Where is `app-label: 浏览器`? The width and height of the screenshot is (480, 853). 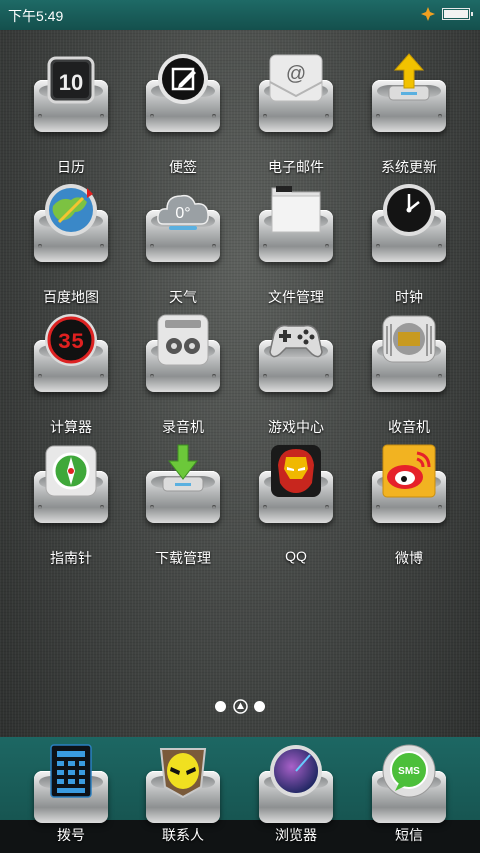 app-label: 浏览器 is located at coordinates (296, 835).